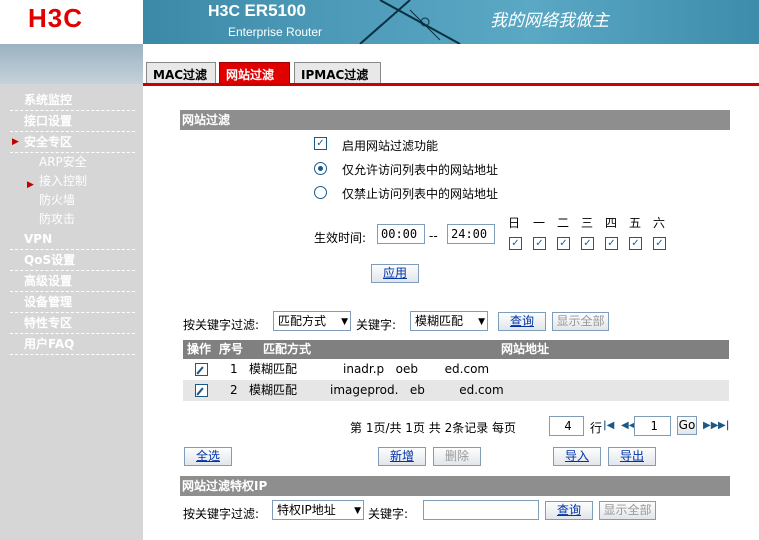 This screenshot has width=759, height=540. I want to click on apply-button: 应用, so click(395, 273).